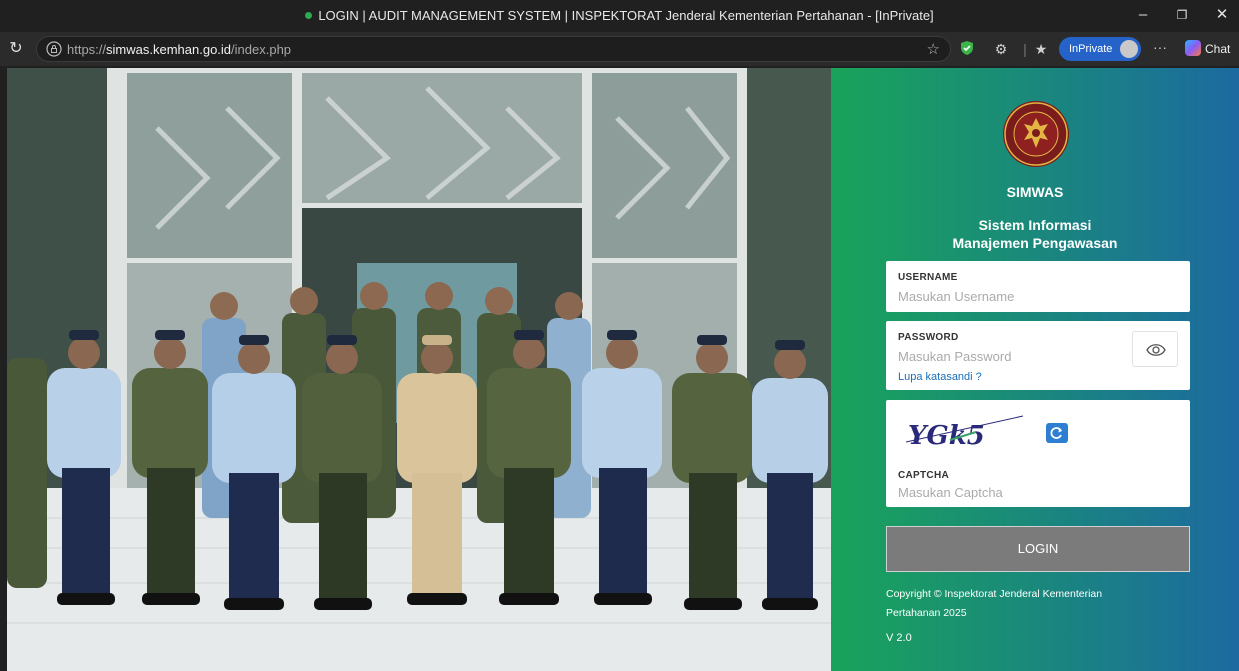 This screenshot has width=1239, height=671. I want to click on svg-text: YGk5, so click(946, 436).